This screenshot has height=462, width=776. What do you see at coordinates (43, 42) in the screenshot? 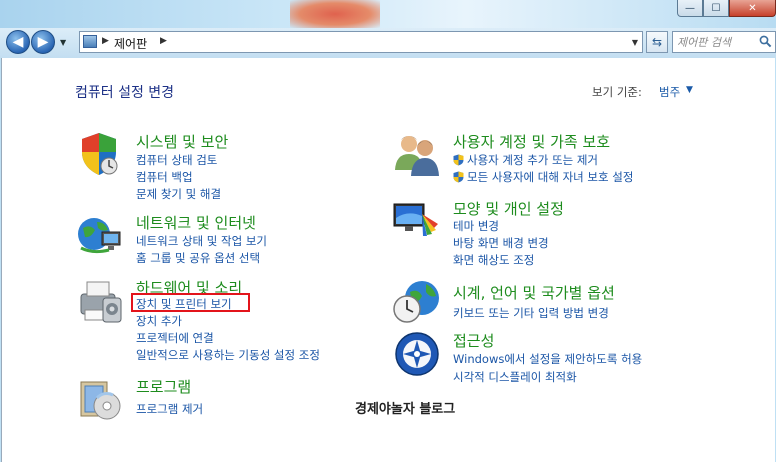
I see `forward-button: ▶` at bounding box center [43, 42].